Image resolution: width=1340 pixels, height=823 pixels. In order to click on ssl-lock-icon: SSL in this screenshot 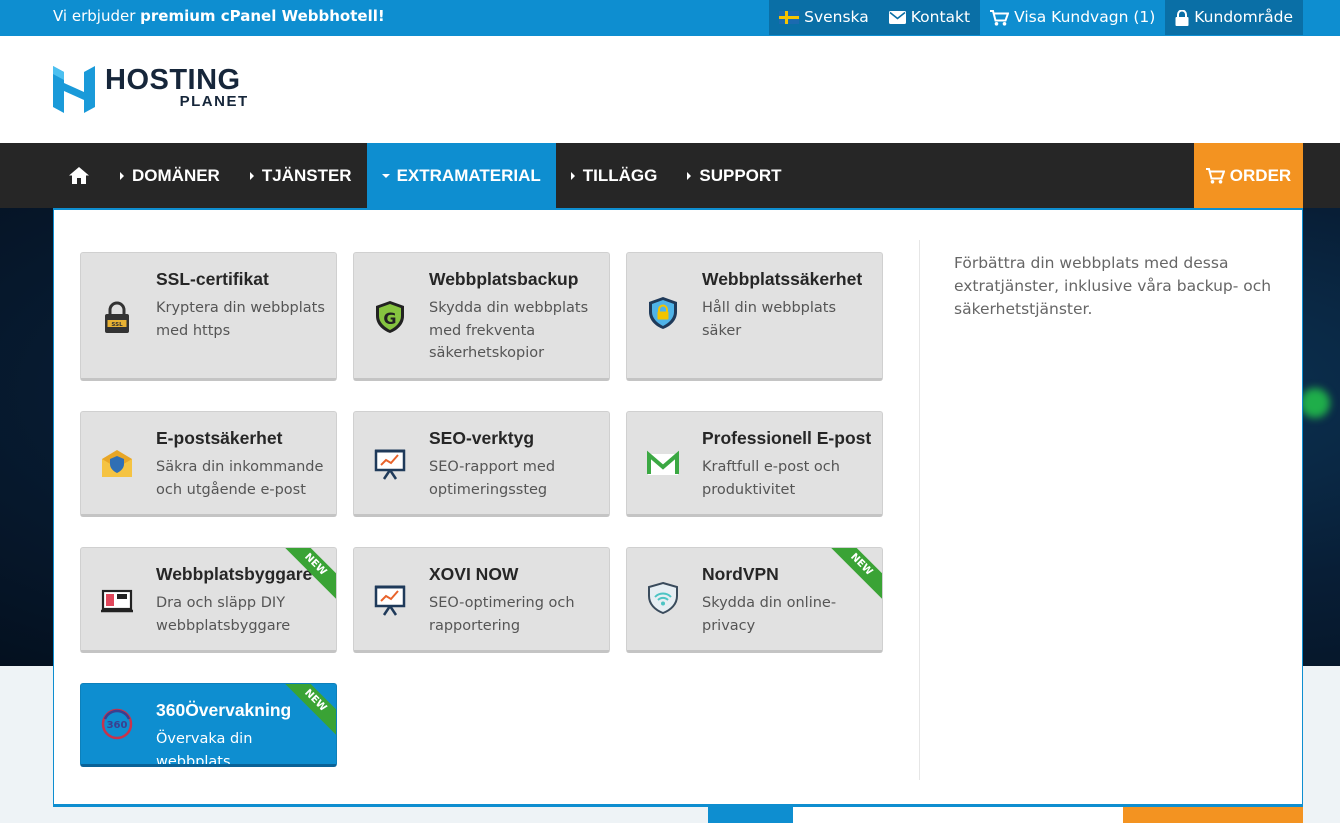, I will do `click(117, 317)`.